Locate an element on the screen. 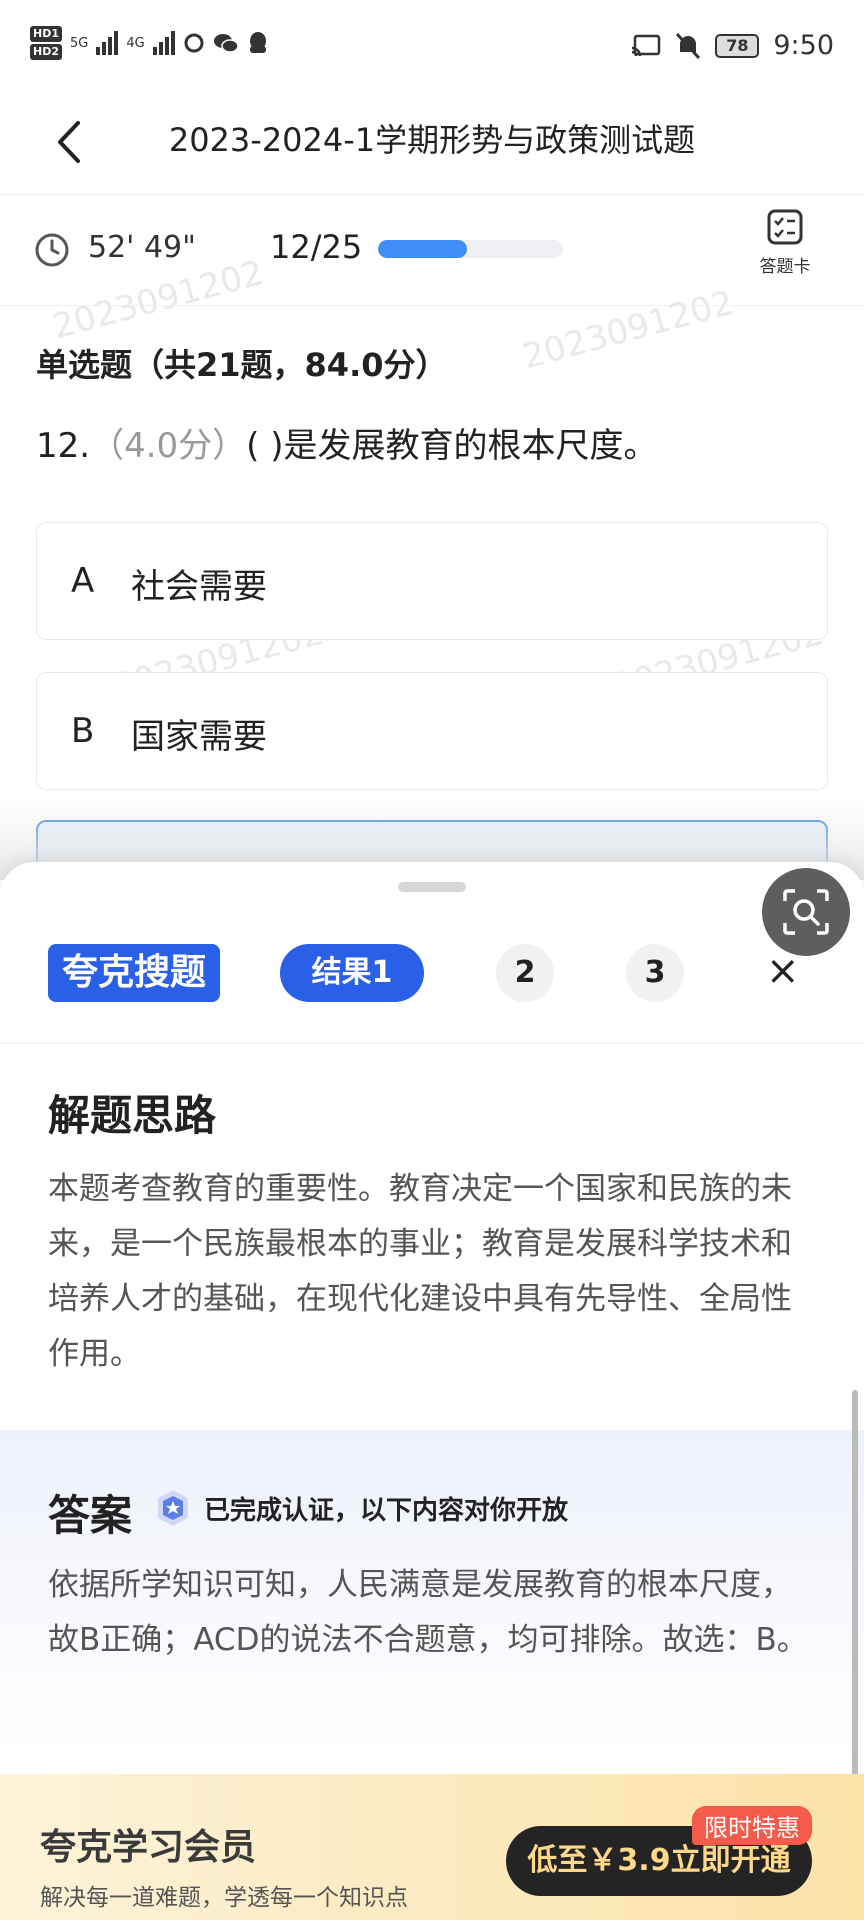 The image size is (864, 1920). network1-label: 5G is located at coordinates (79, 43).